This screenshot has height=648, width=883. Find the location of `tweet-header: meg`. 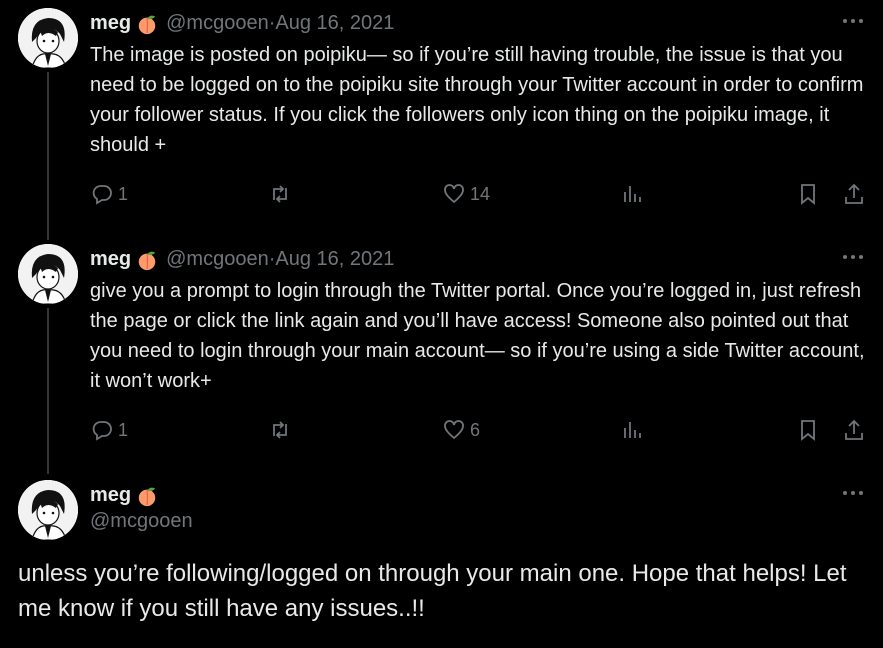

tweet-header: meg is located at coordinates (128, 495).